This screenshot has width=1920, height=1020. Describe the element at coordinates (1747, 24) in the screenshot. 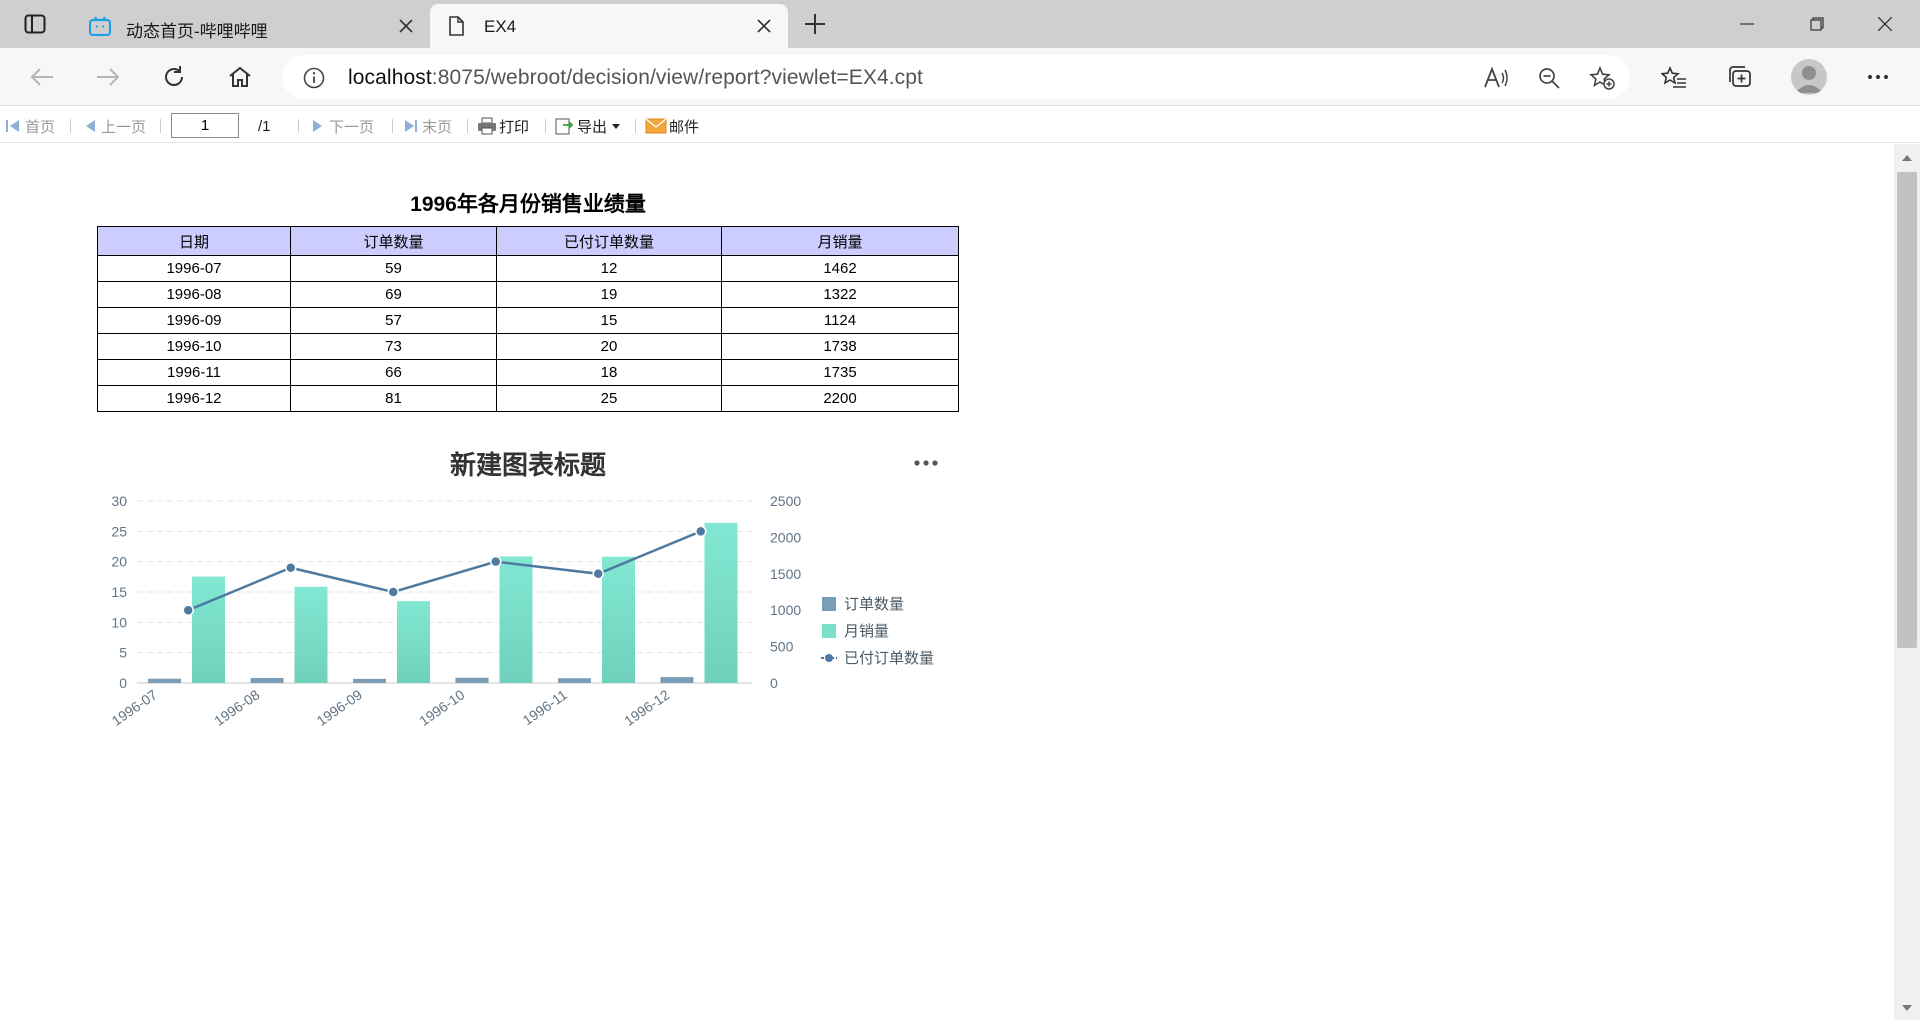

I see `minimize-icon` at that location.